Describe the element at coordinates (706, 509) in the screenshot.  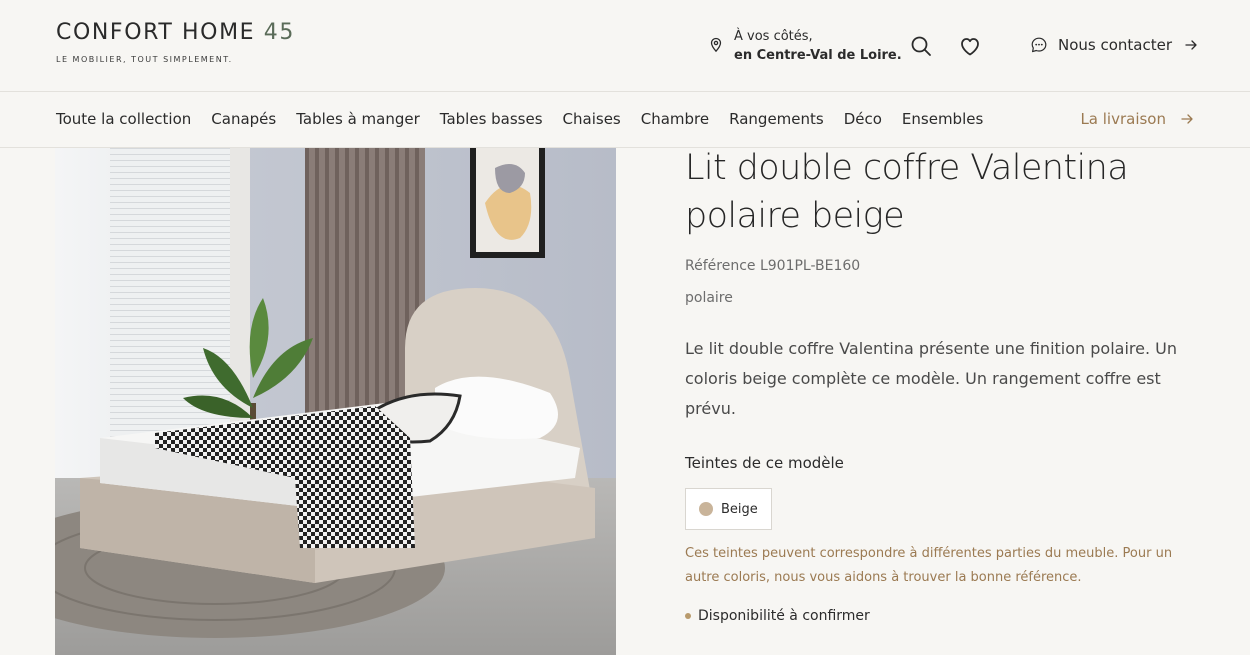
I see `color-dot-icon` at that location.